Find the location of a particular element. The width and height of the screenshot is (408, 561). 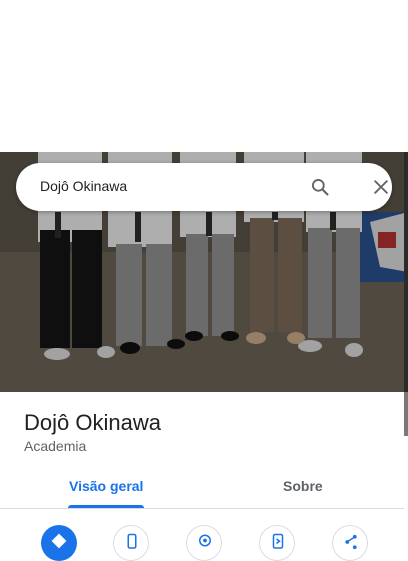

directions-icon is located at coordinates (59, 541).